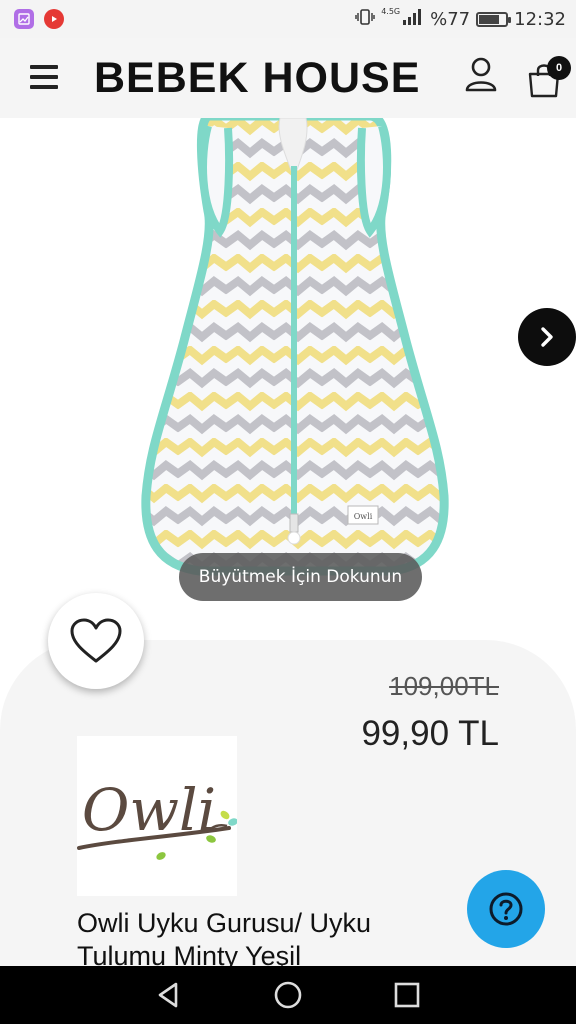  What do you see at coordinates (24, 19) in the screenshot?
I see `gallery-app-icon` at bounding box center [24, 19].